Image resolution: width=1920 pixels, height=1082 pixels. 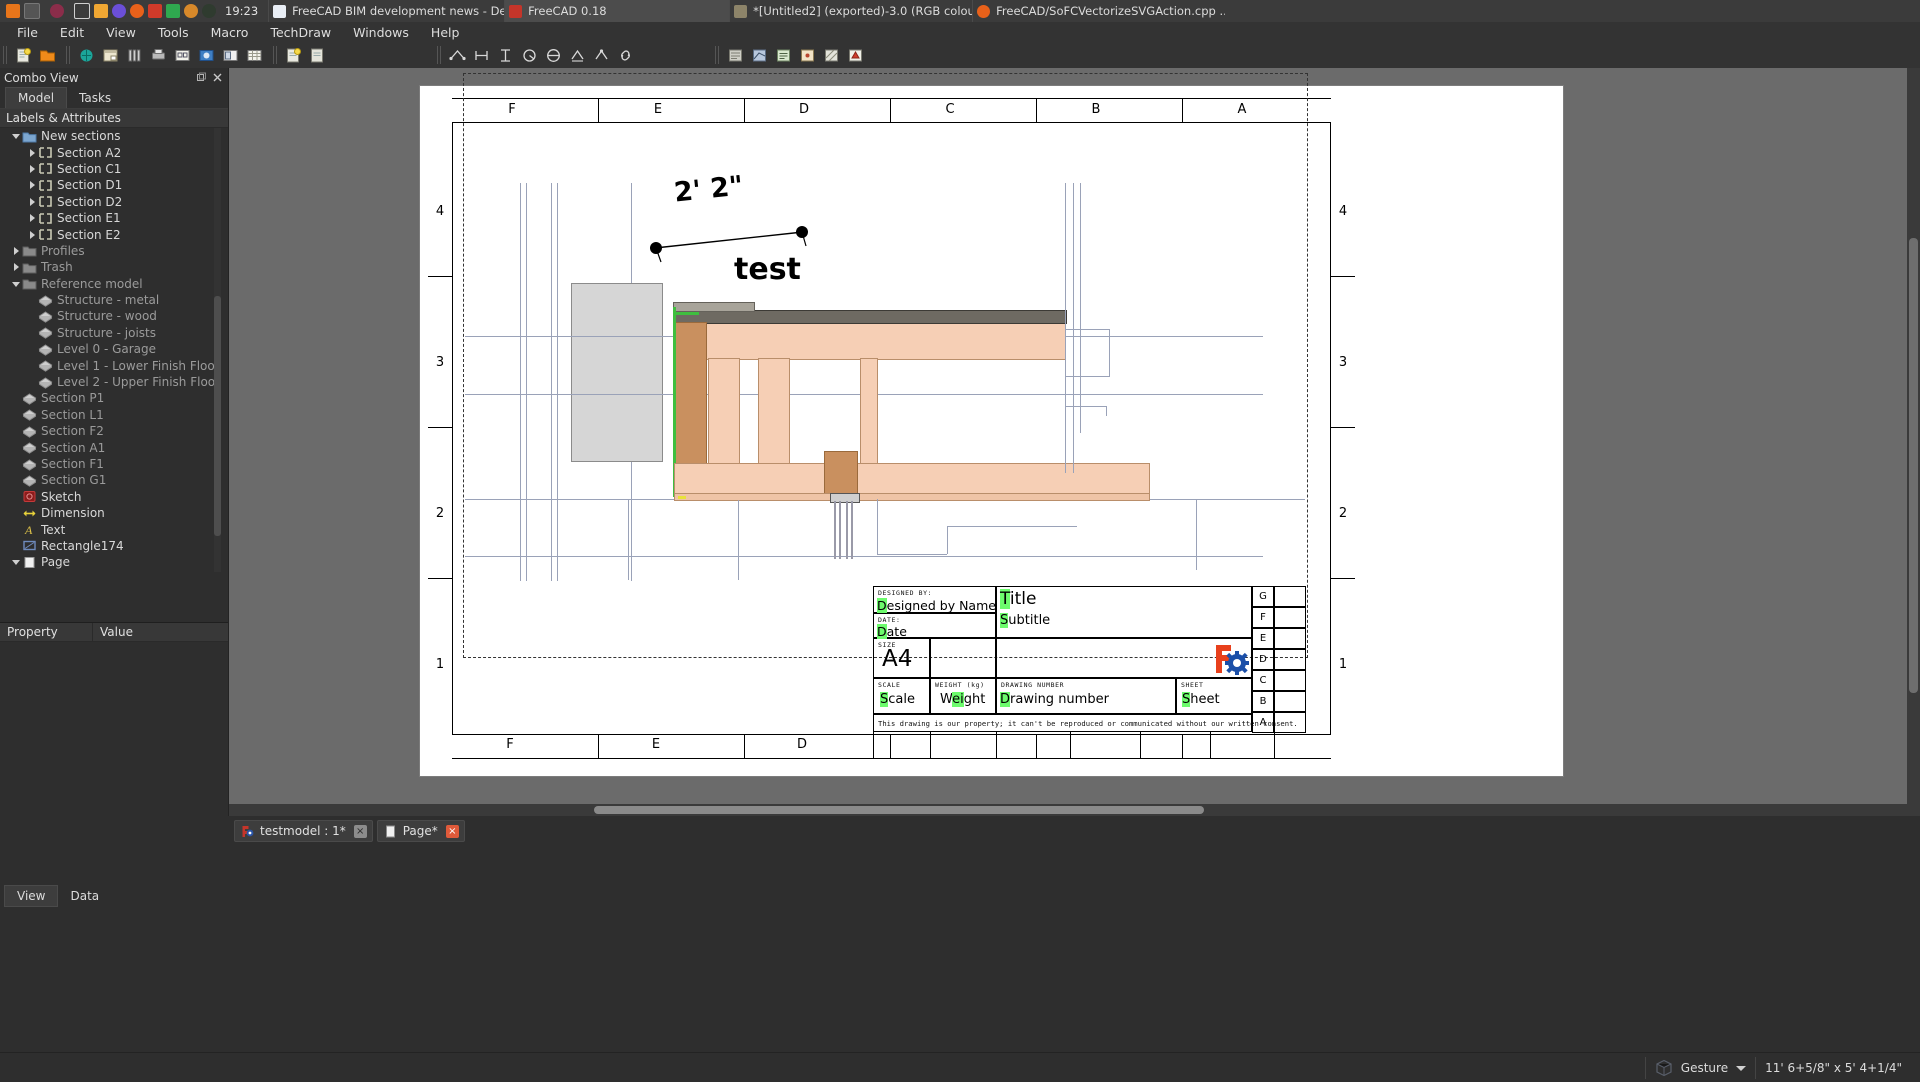 What do you see at coordinates (616, 11) in the screenshot?
I see `taskbar-window-1: FreeCAD 0.18` at bounding box center [616, 11].